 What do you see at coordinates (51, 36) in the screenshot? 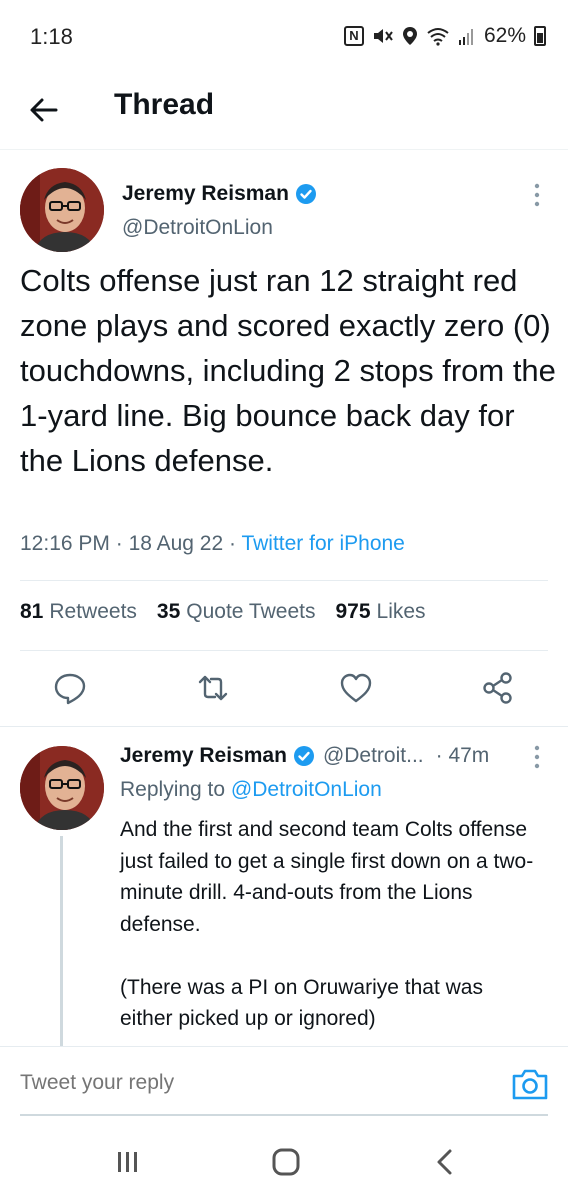
I see `status-time: 1:18` at bounding box center [51, 36].